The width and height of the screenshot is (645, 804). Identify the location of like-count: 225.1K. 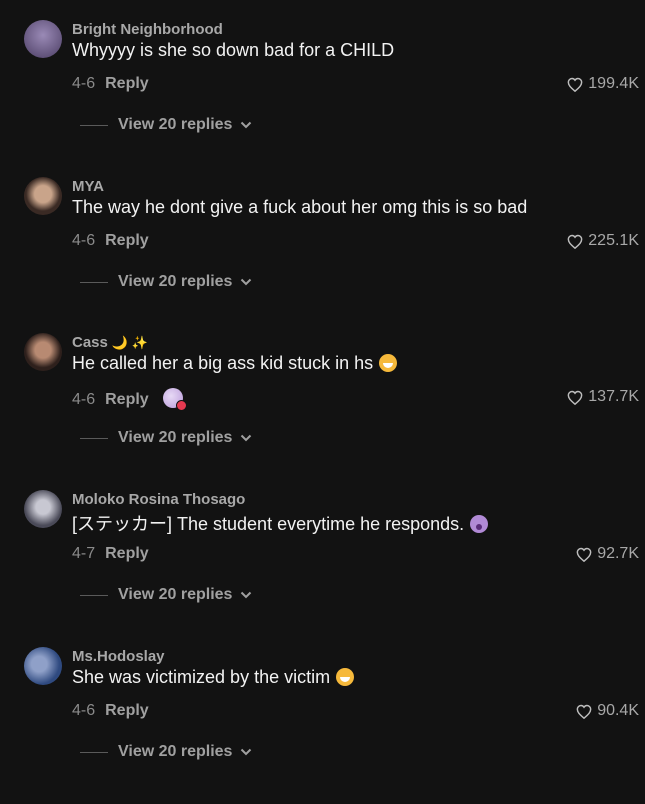
(613, 240).